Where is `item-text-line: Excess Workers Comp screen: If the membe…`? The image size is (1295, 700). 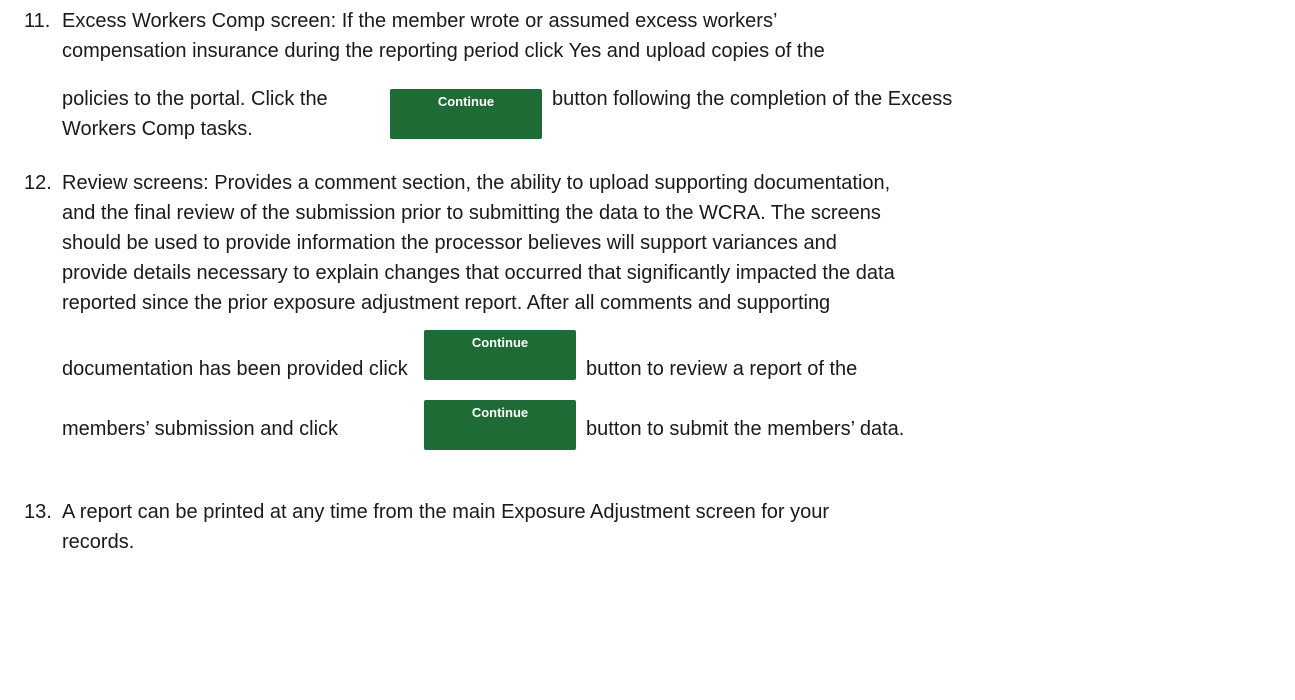
item-text-line: Excess Workers Comp screen: If the membe… is located at coordinates (420, 21).